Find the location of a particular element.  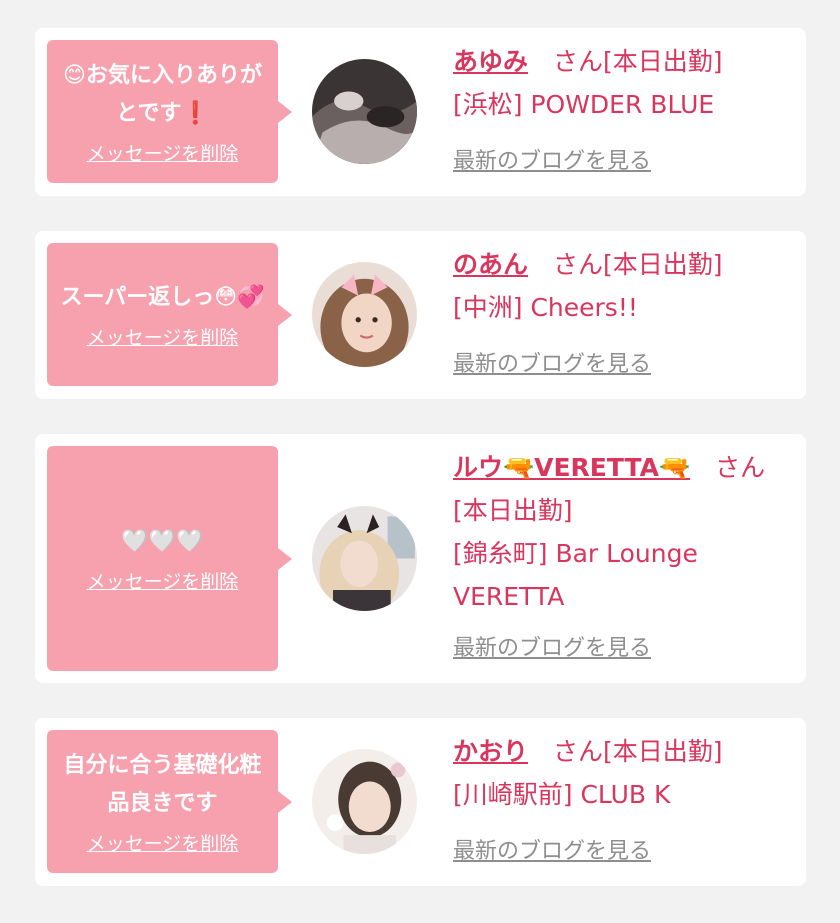

message-text: 🤍🤍🤍 is located at coordinates (162, 541).